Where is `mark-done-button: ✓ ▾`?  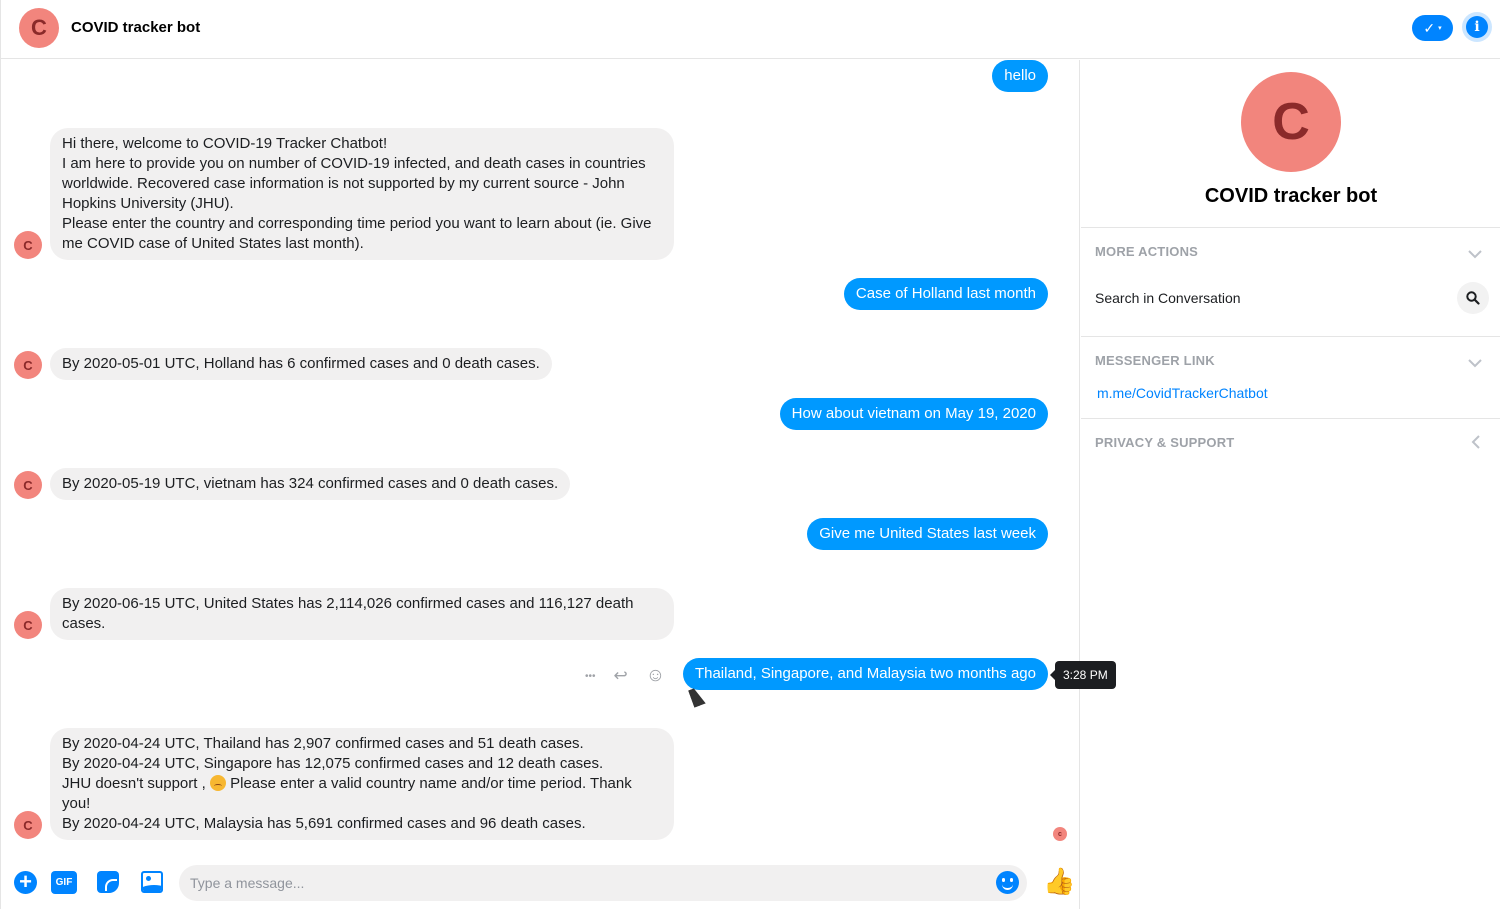 mark-done-button: ✓ ▾ is located at coordinates (1432, 28).